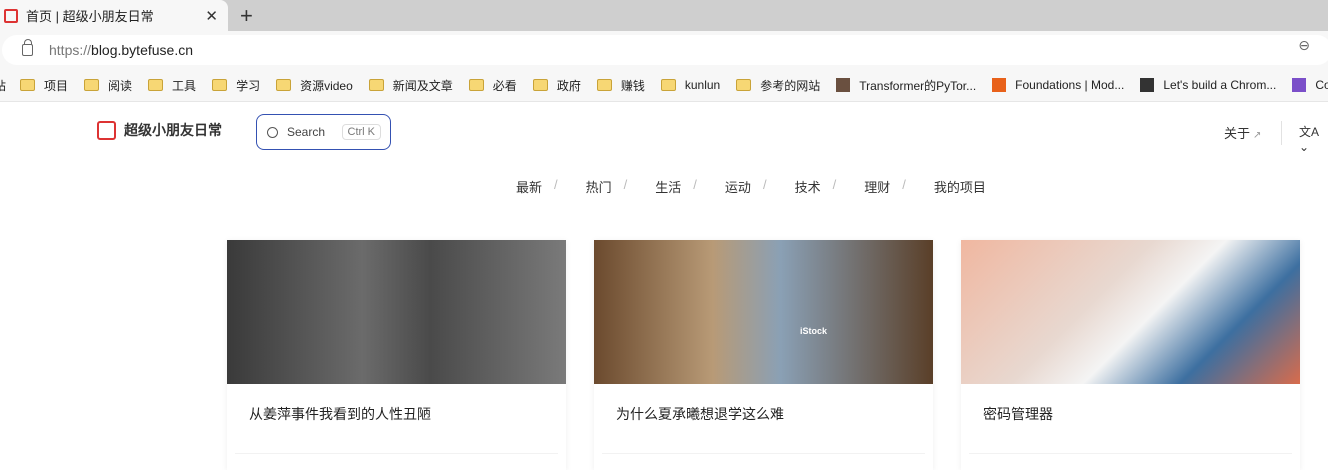  Describe the element at coordinates (142, 50) in the screenshot. I see `url-host: blog.bytefuse.cn` at that location.